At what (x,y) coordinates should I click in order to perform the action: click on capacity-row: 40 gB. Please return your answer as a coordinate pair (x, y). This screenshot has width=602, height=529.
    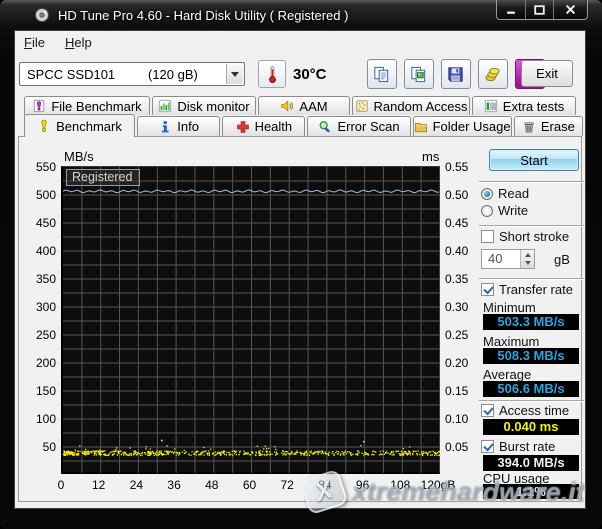
    Looking at the image, I should click on (525, 259).